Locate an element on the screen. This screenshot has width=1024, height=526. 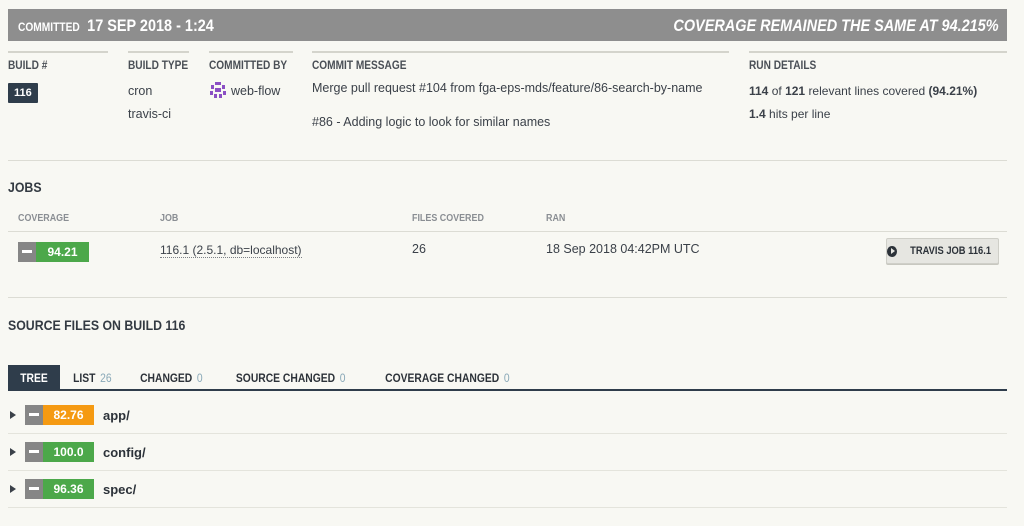
tree-row-app: 82.76 app/ is located at coordinates (507, 415).